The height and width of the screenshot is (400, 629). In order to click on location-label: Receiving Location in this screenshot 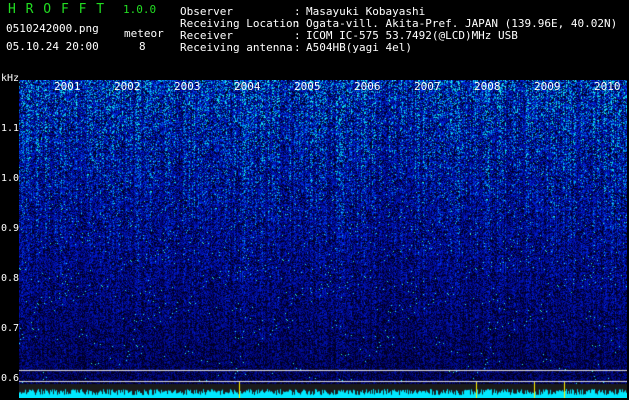, I will do `click(240, 23)`.